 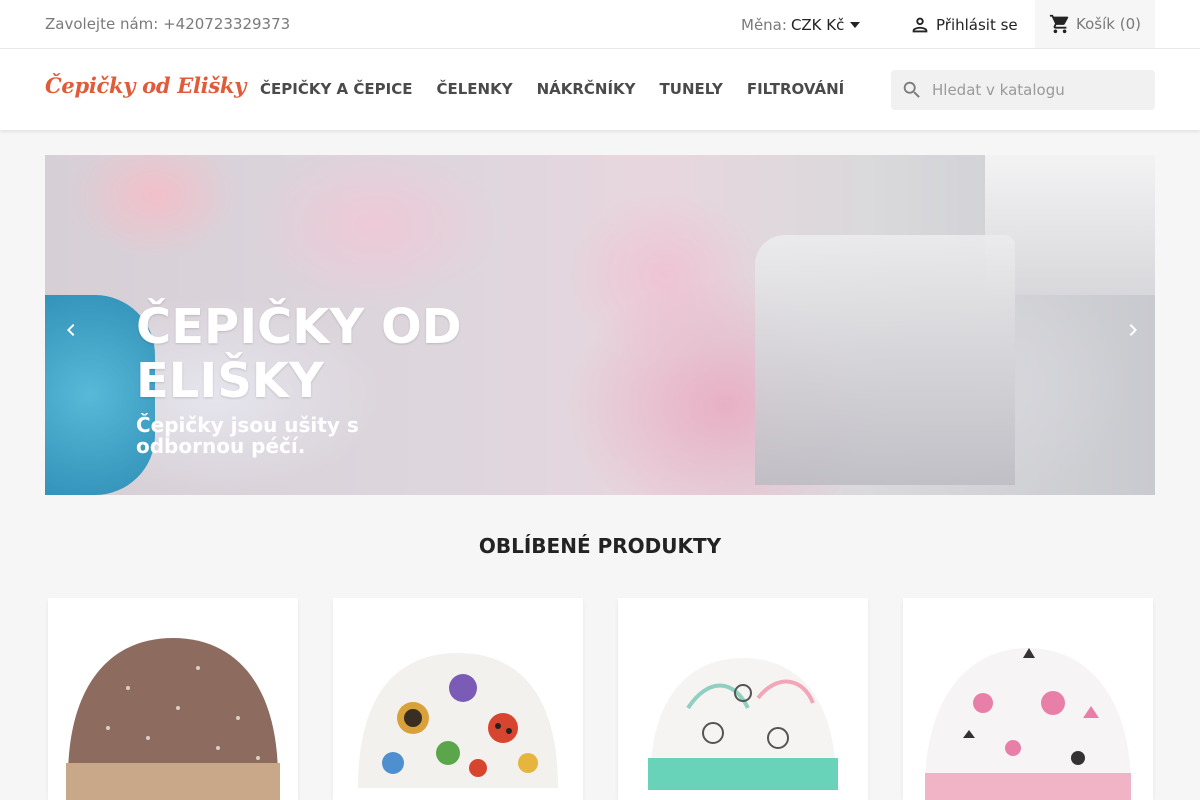 I want to click on nav-item-tunely: TUNELY, so click(x=691, y=89).